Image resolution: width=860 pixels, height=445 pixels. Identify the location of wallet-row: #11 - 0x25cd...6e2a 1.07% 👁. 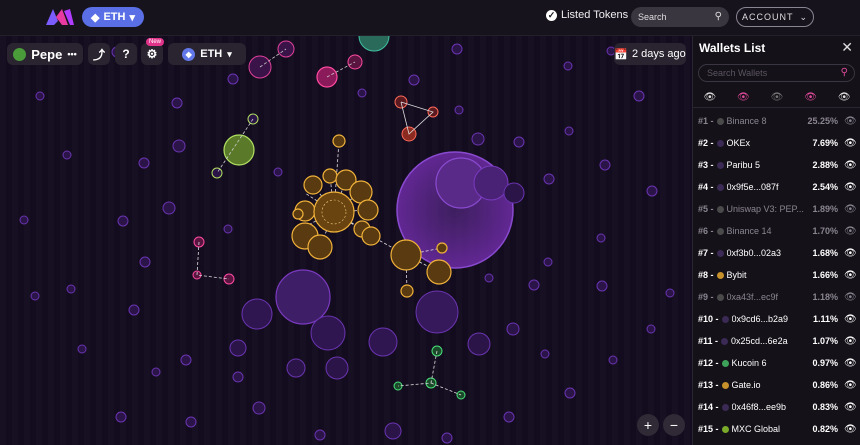
(776, 341).